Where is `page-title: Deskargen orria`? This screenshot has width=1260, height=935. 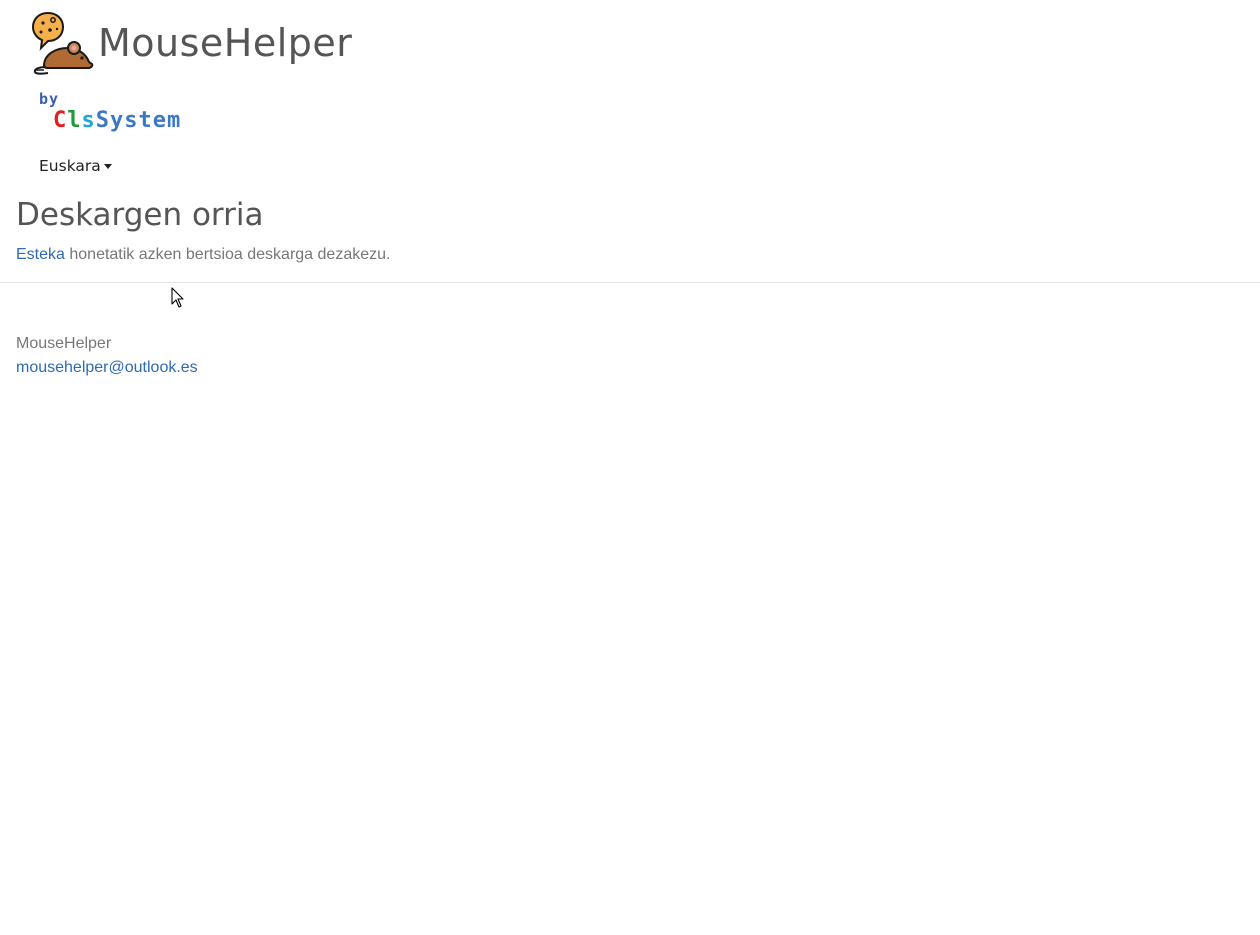
page-title: Deskargen orria is located at coordinates (140, 215).